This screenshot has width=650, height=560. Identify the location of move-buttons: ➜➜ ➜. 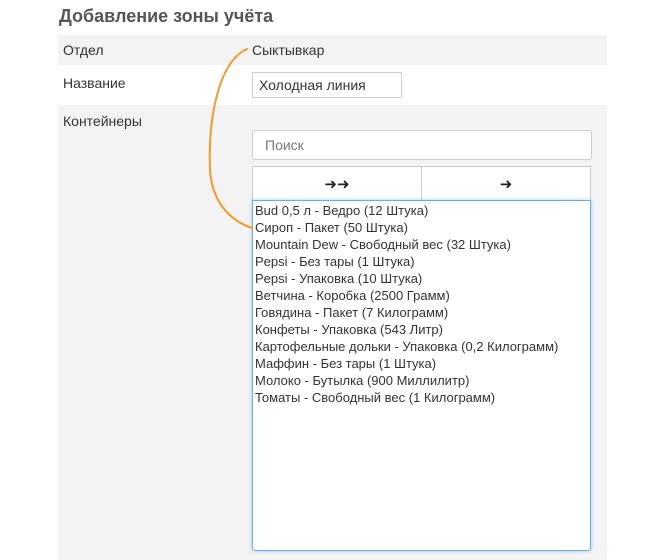
(421, 183).